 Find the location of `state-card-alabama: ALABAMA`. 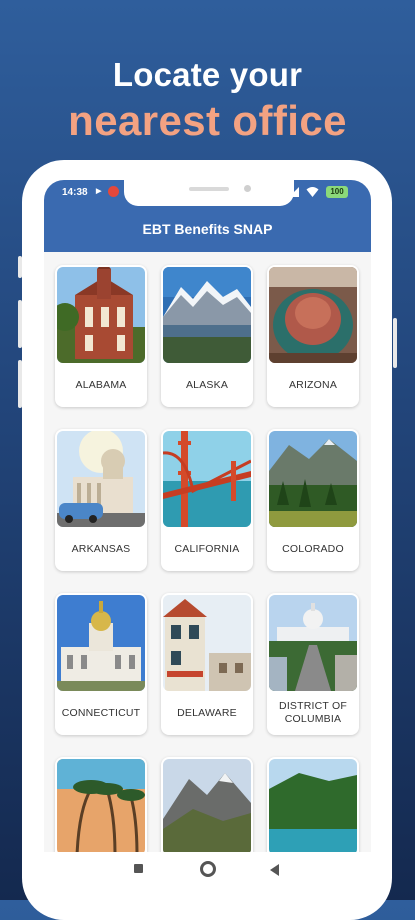

state-card-alabama: ALABAMA is located at coordinates (101, 336).